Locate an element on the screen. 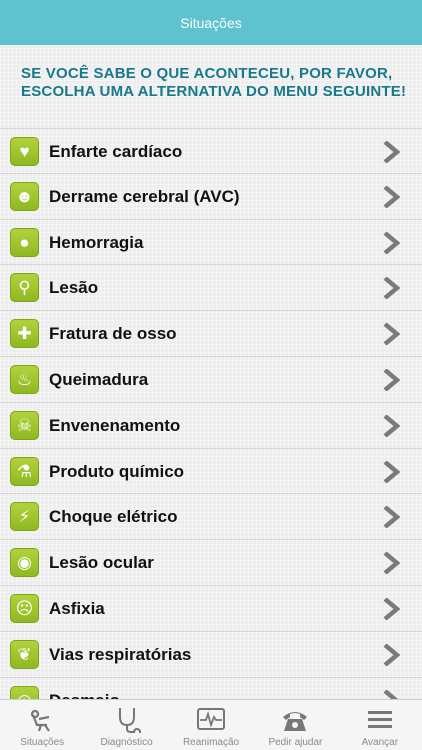 The height and width of the screenshot is (750, 422). list-item: ♨ Queimadura is located at coordinates (211, 380).